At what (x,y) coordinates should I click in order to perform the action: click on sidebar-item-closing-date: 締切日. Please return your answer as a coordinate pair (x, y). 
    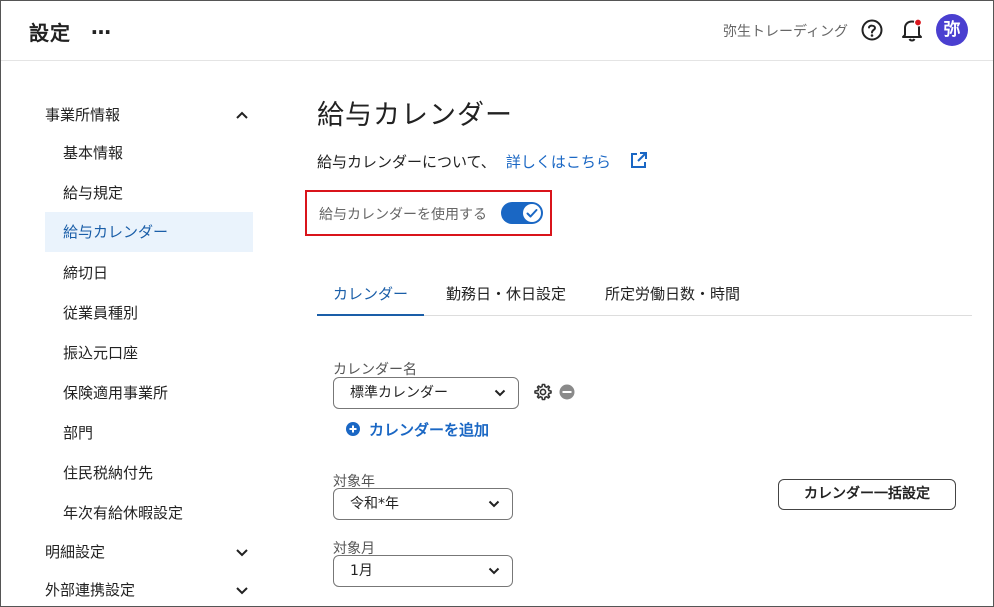
    Looking at the image, I should click on (149, 273).